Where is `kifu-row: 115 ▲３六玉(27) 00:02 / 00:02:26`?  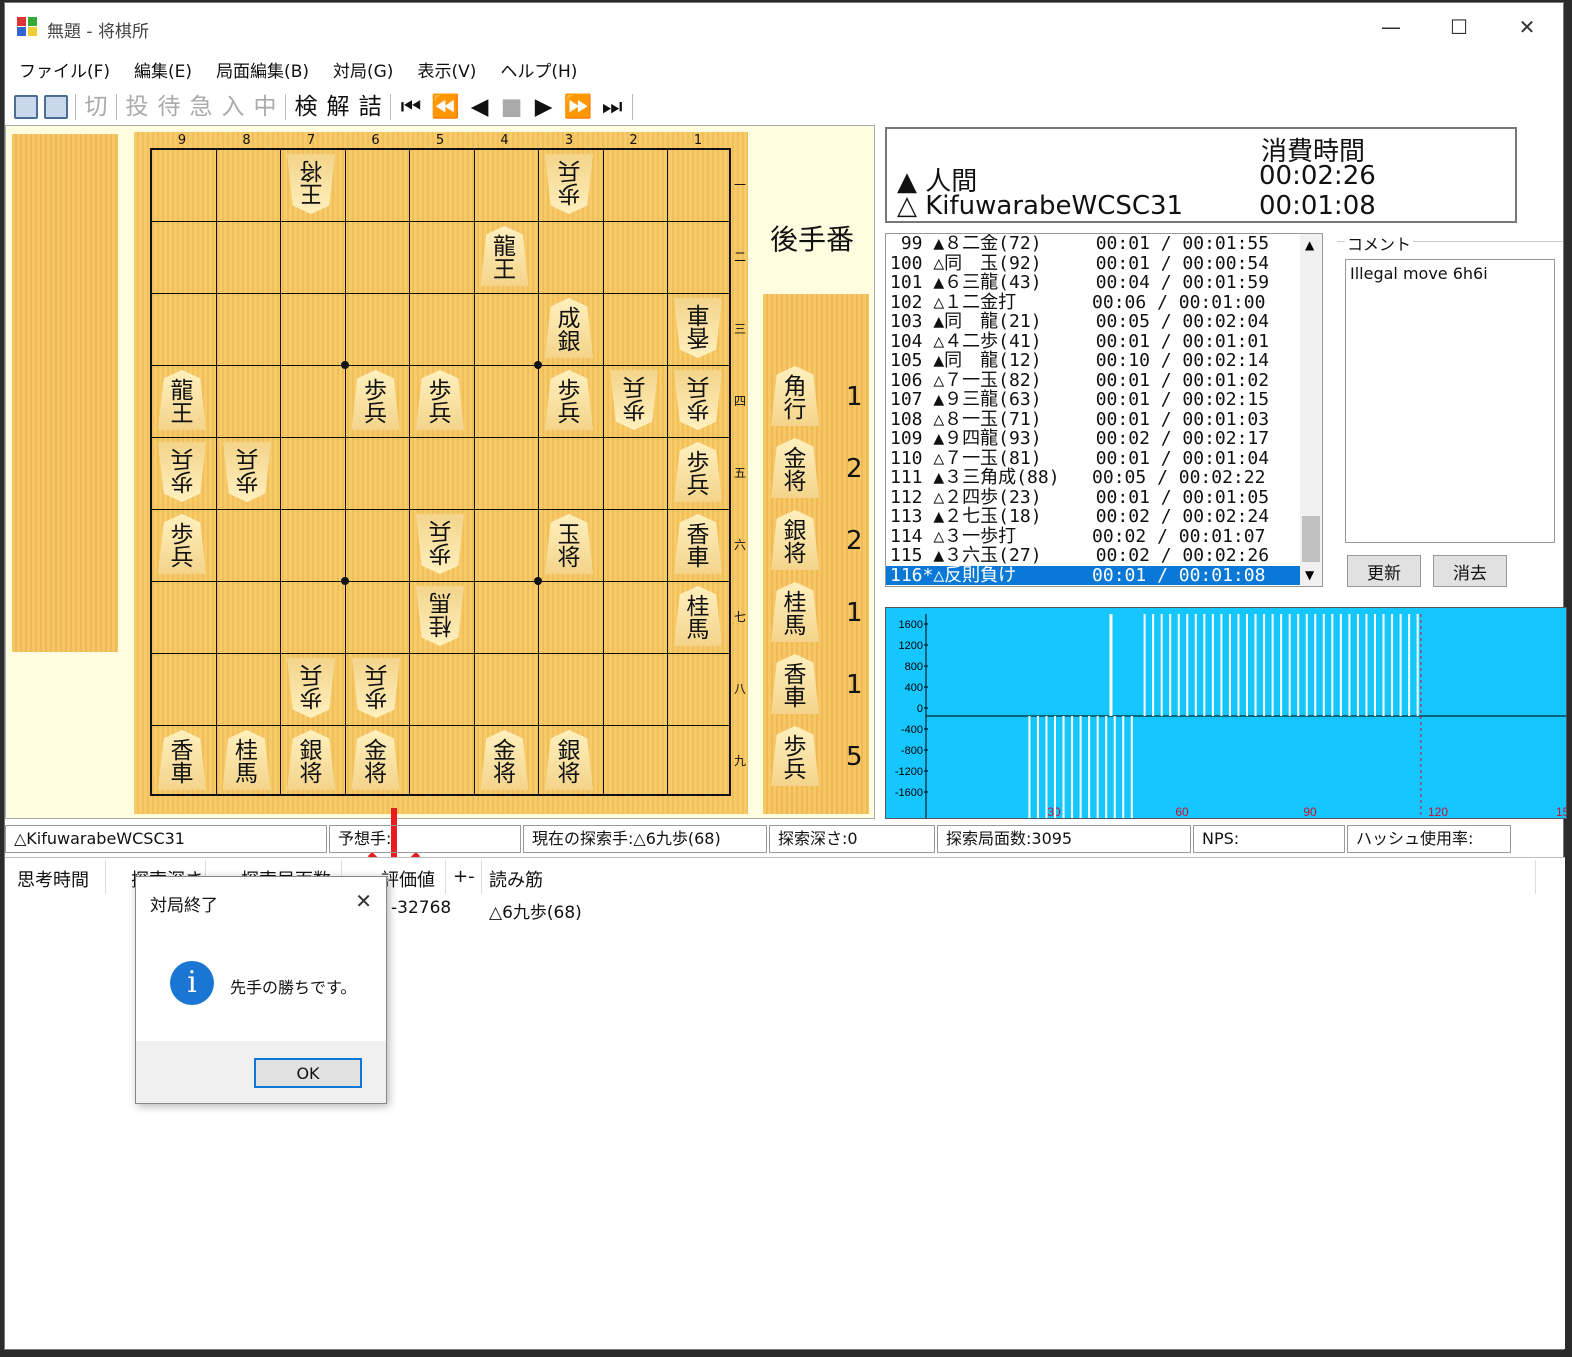 kifu-row: 115 ▲３六玉(27) 00:02 / 00:02:26 is located at coordinates (1104, 556).